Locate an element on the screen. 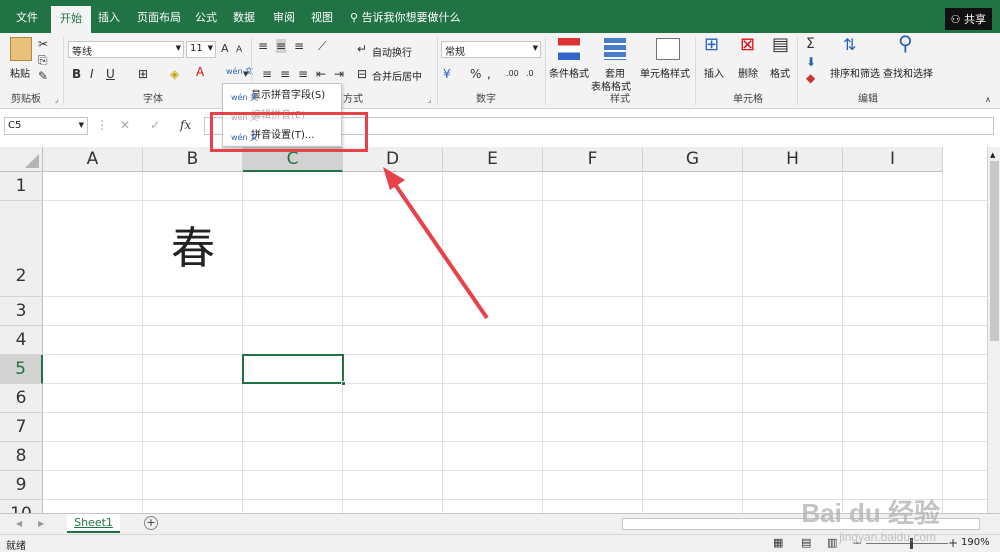 Image resolution: width=1000 pixels, height=552 pixels. font-name-select: 等线 ▼ is located at coordinates (126, 49).